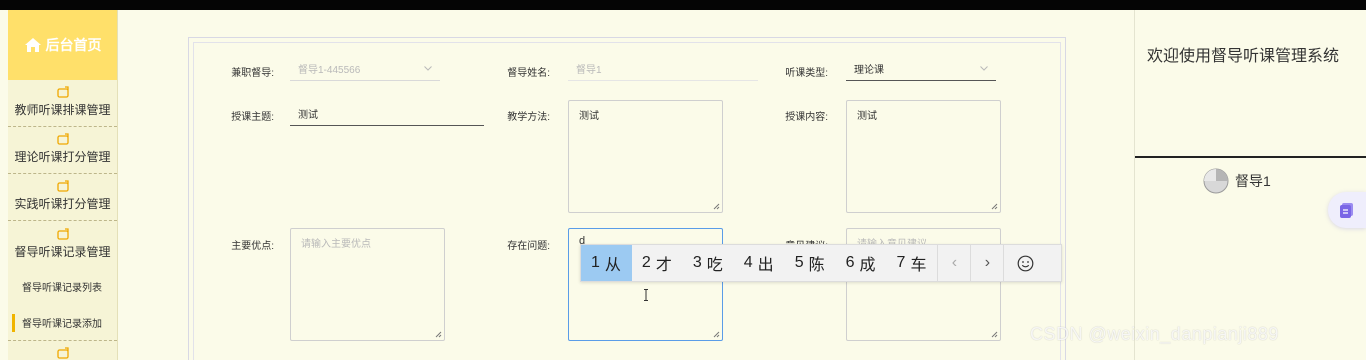  I want to click on home-label: 后台首页, so click(73, 45).